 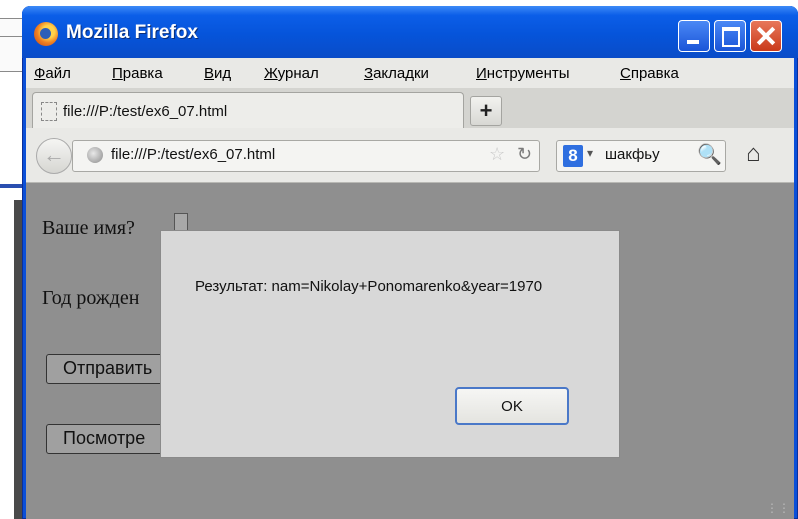 I want to click on menu-file: Файл, so click(x=52, y=73).